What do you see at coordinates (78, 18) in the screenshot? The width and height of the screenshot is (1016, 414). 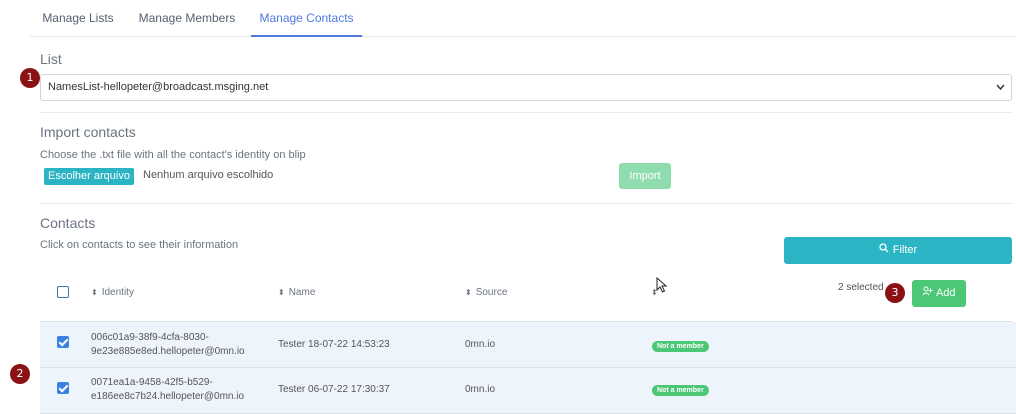 I see `tab-manage-lists: Manage Lists` at bounding box center [78, 18].